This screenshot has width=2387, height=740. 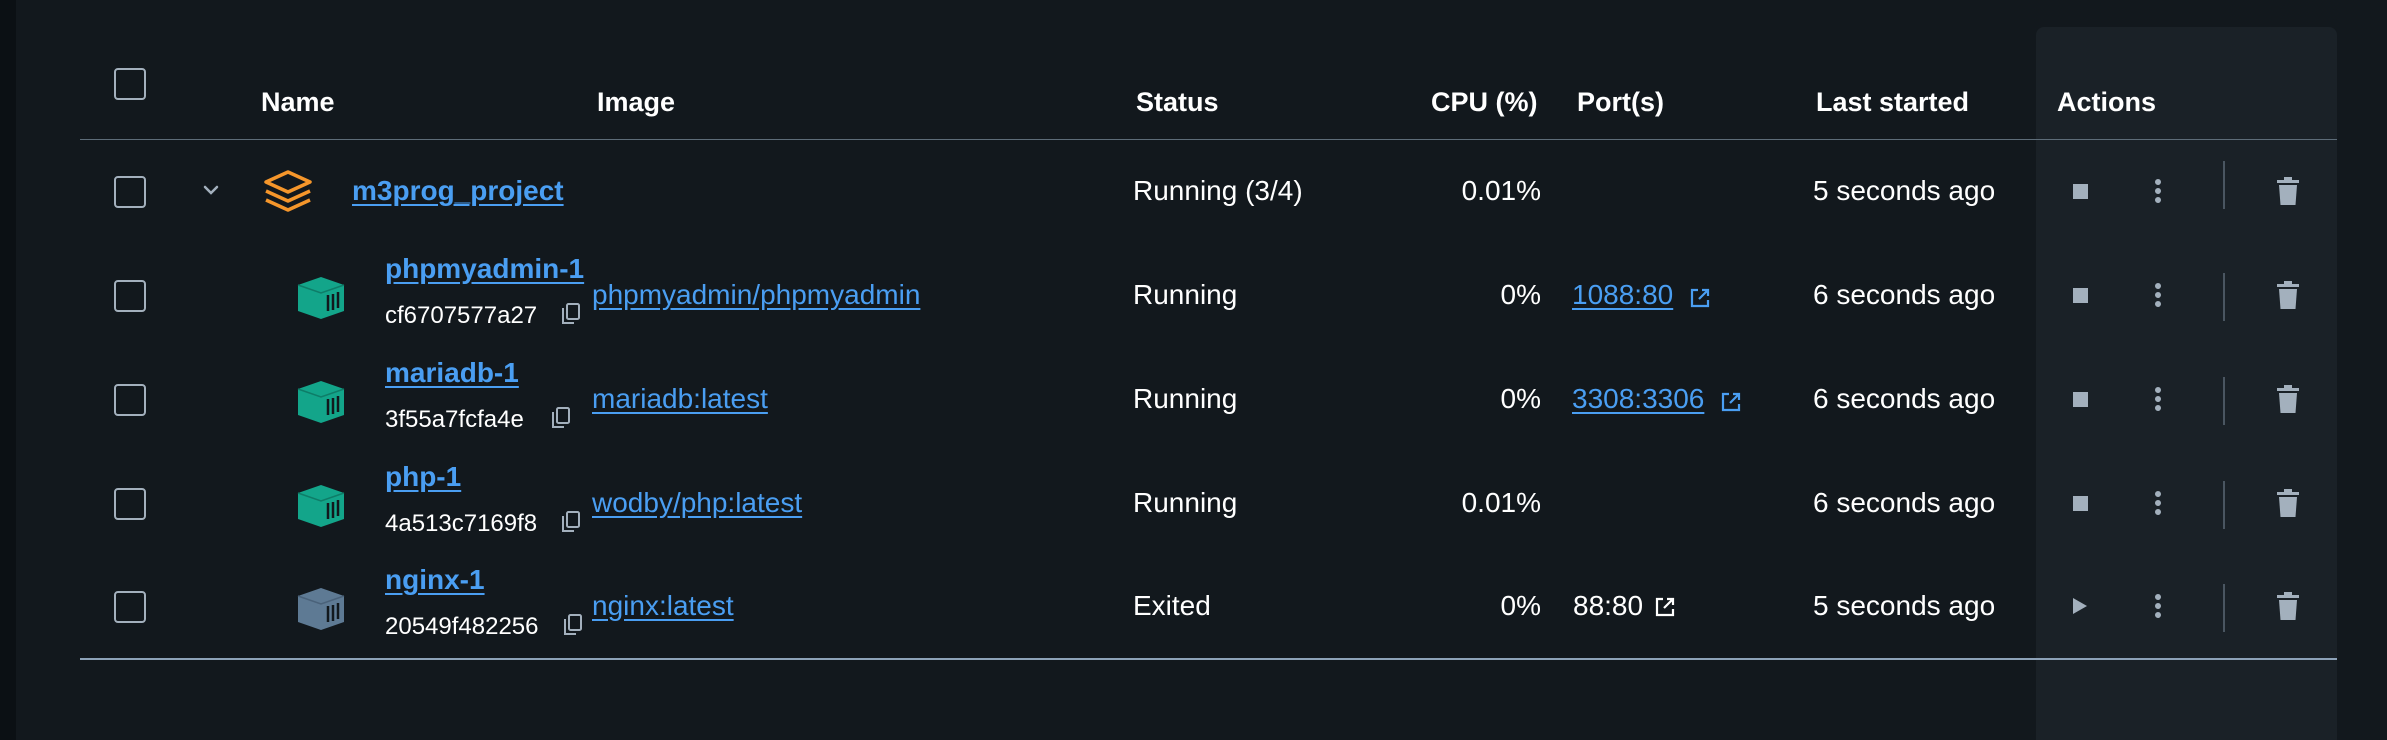 What do you see at coordinates (1218, 190) in the screenshot?
I see `project-status: Running (3/4)` at bounding box center [1218, 190].